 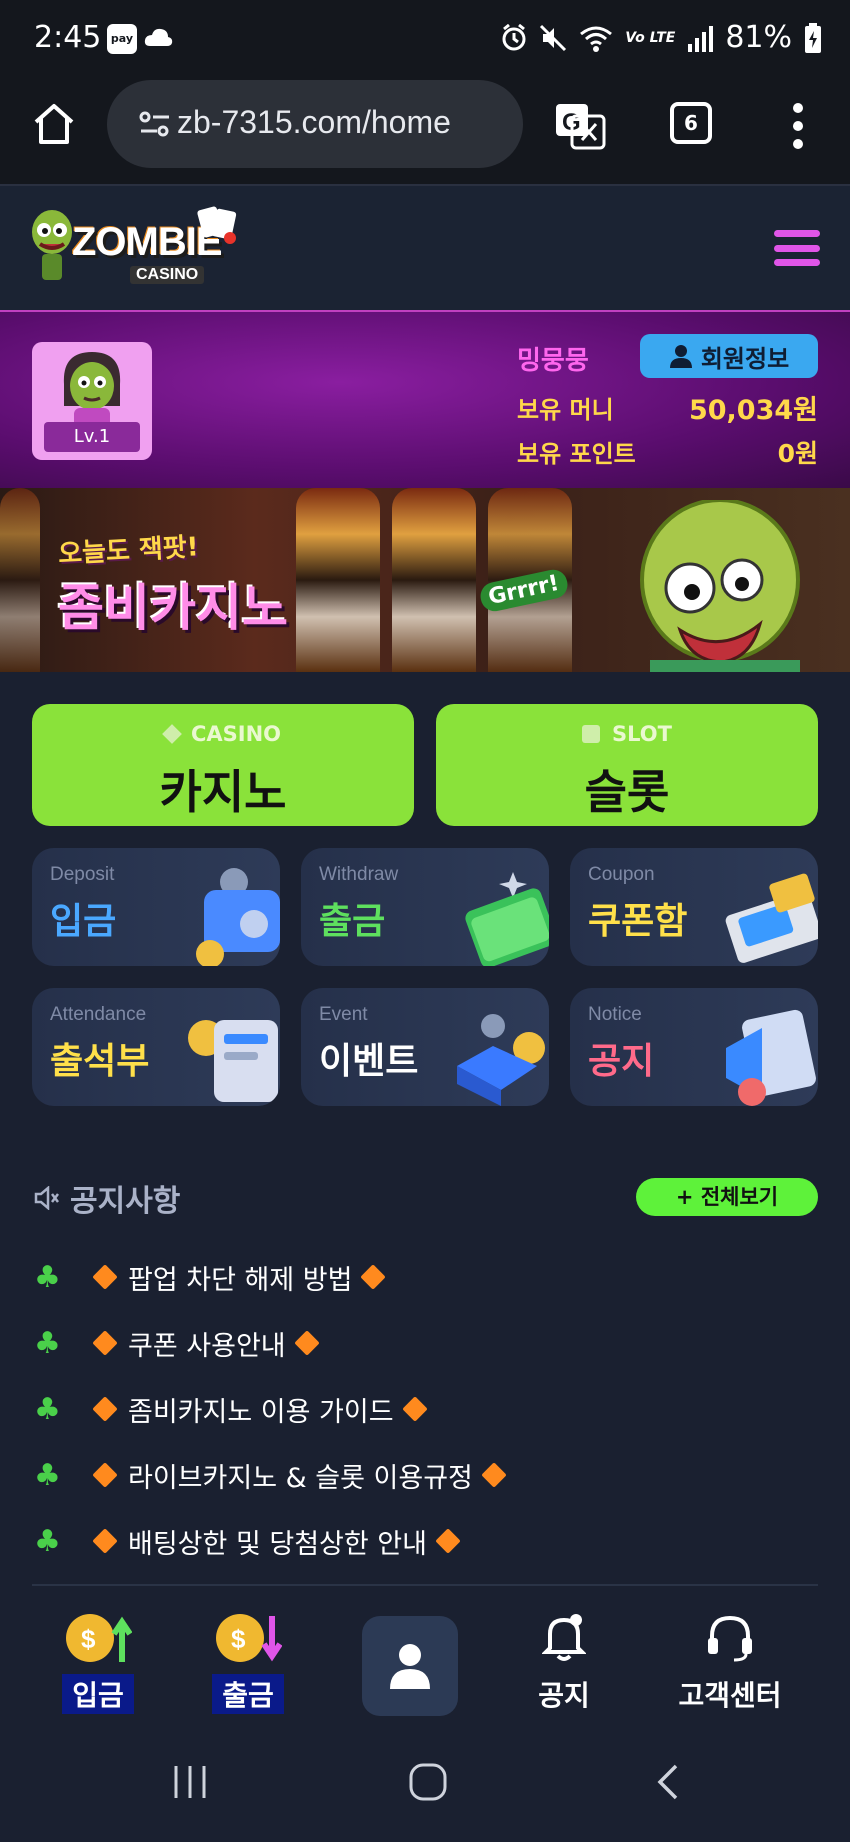 What do you see at coordinates (83, 921) in the screenshot?
I see `tile-ko-label: 입금` at bounding box center [83, 921].